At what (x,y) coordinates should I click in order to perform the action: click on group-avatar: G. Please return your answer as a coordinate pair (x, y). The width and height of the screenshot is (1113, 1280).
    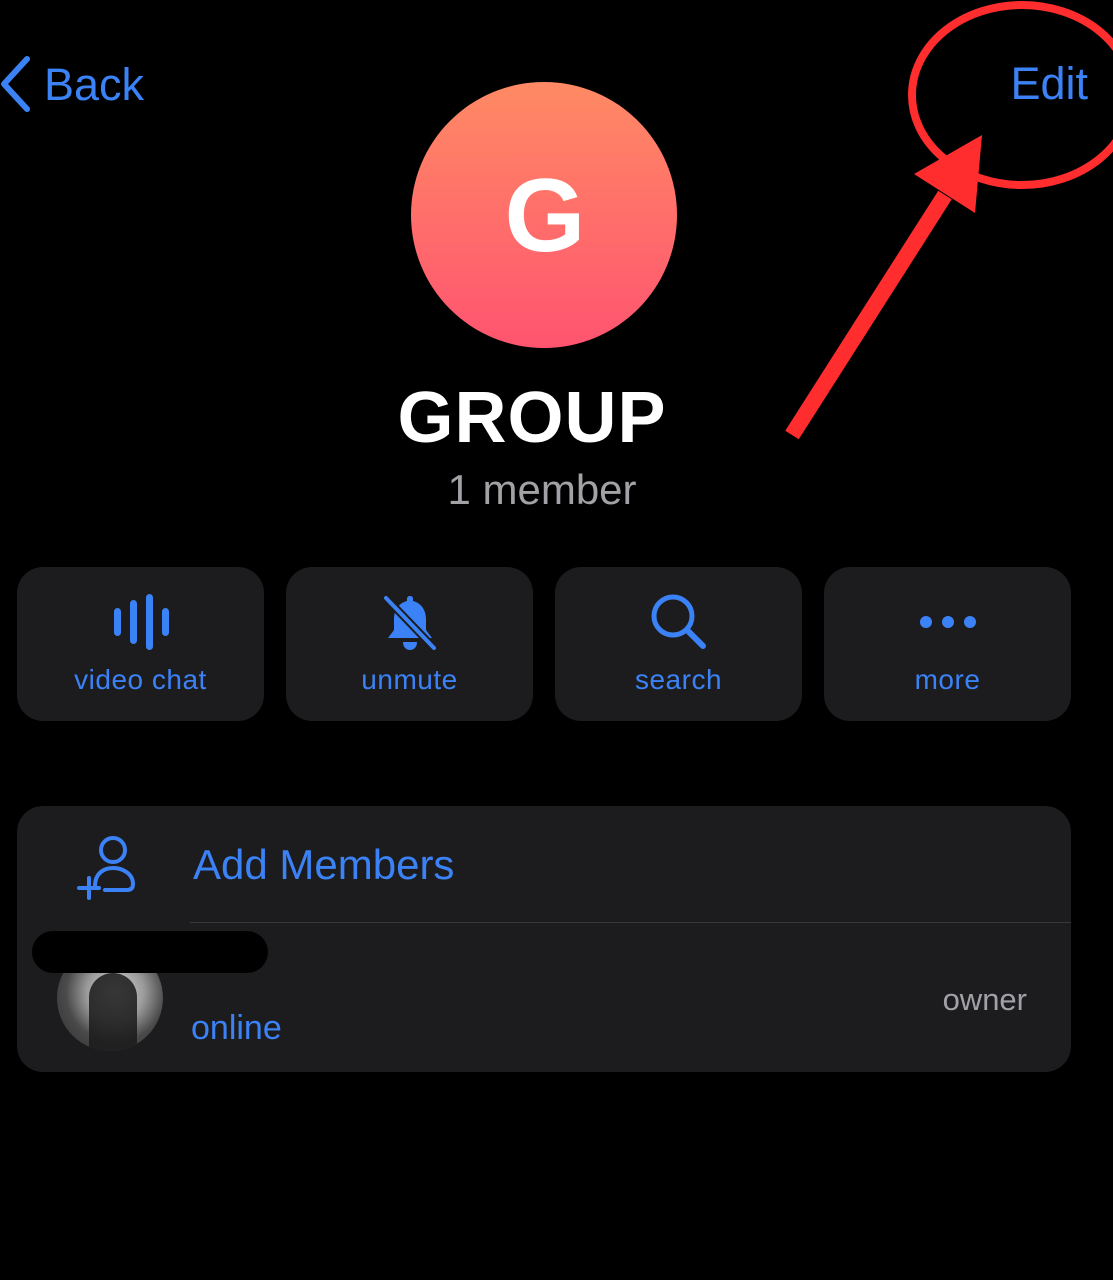
    Looking at the image, I should click on (544, 215).